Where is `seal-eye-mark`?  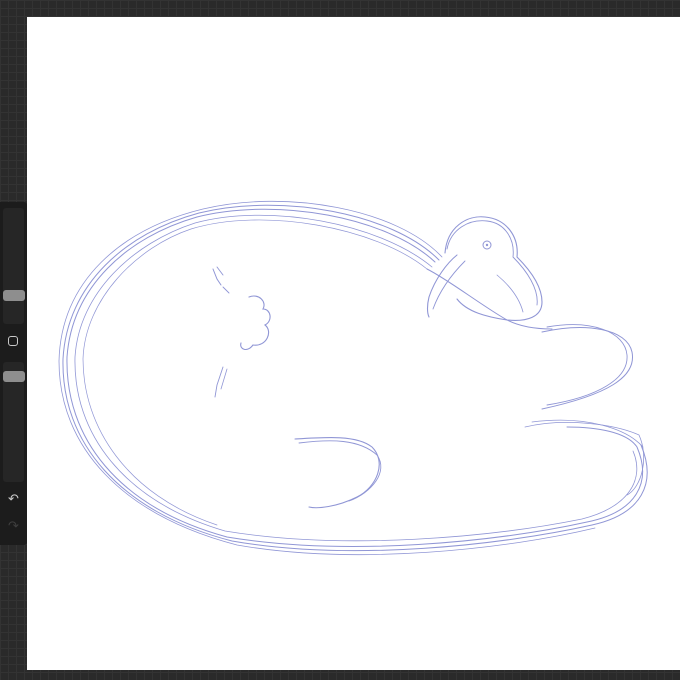 seal-eye-mark is located at coordinates (220, 271).